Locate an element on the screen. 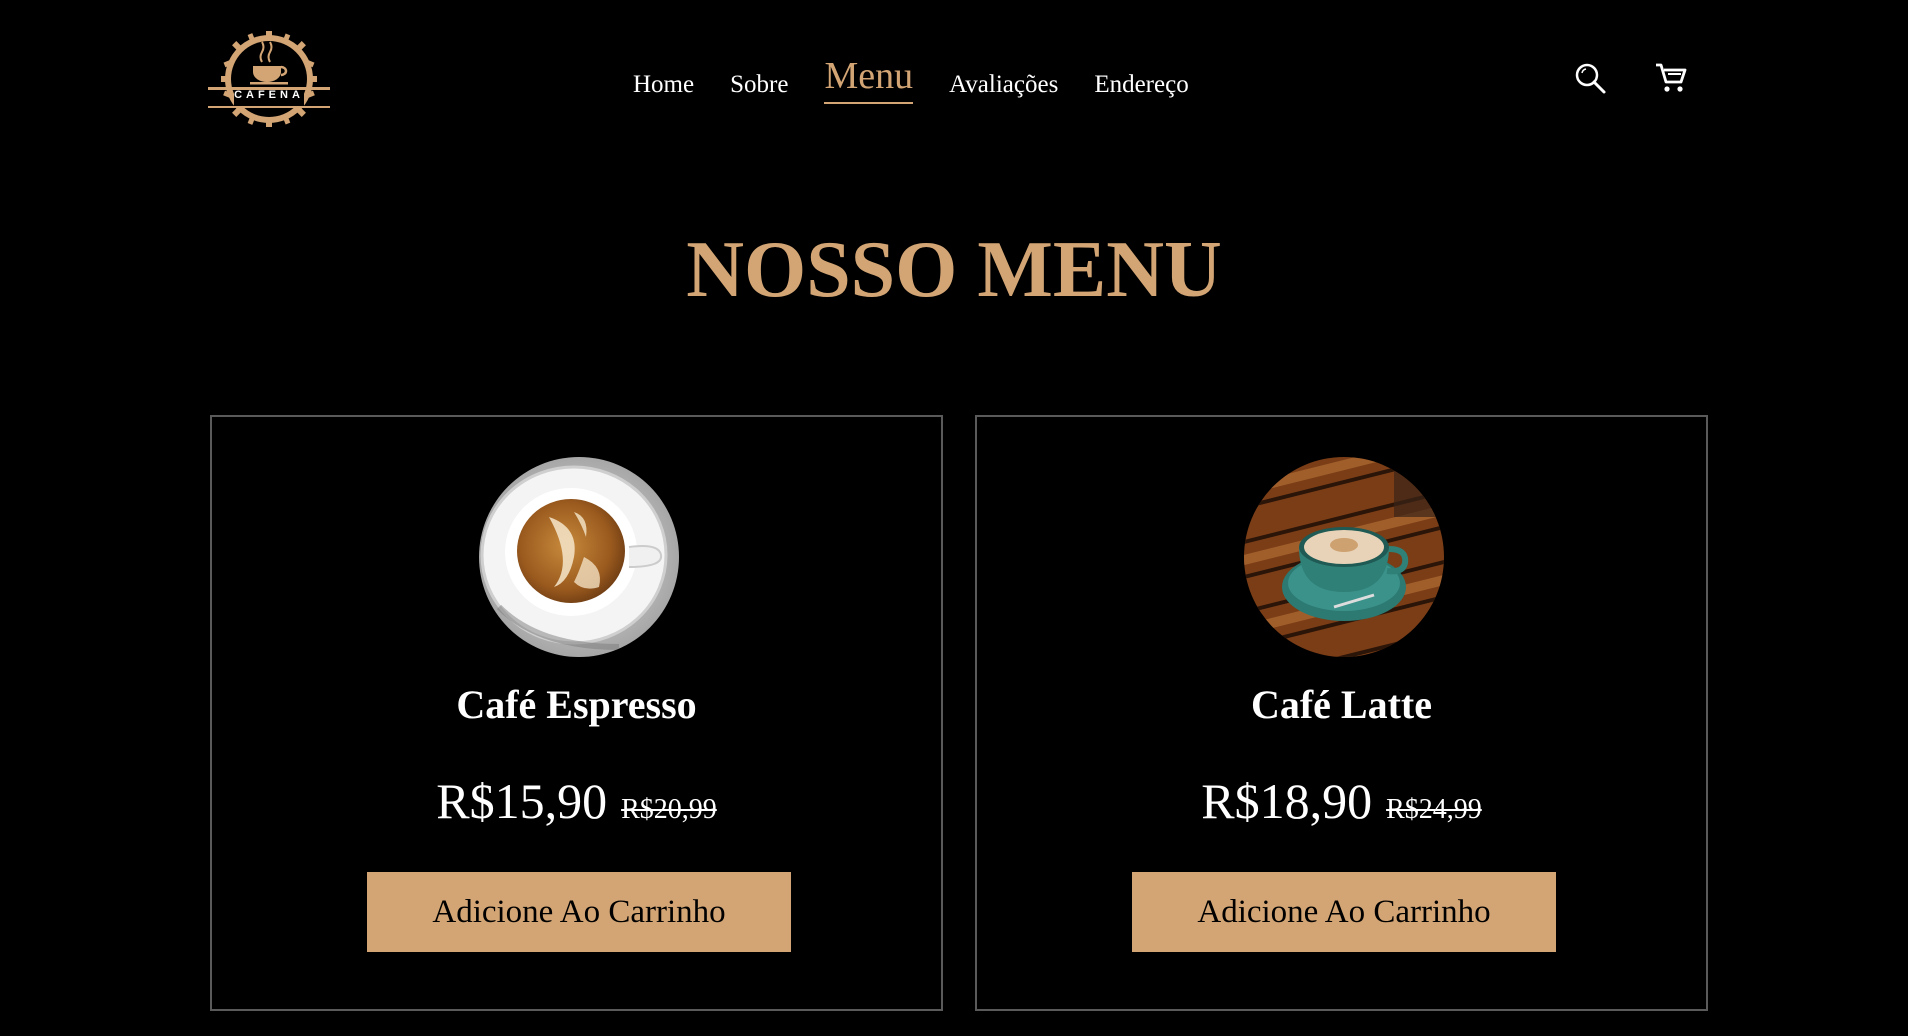 This screenshot has height=1036, width=1908. product-price: R$15,90 is located at coordinates (522, 801).